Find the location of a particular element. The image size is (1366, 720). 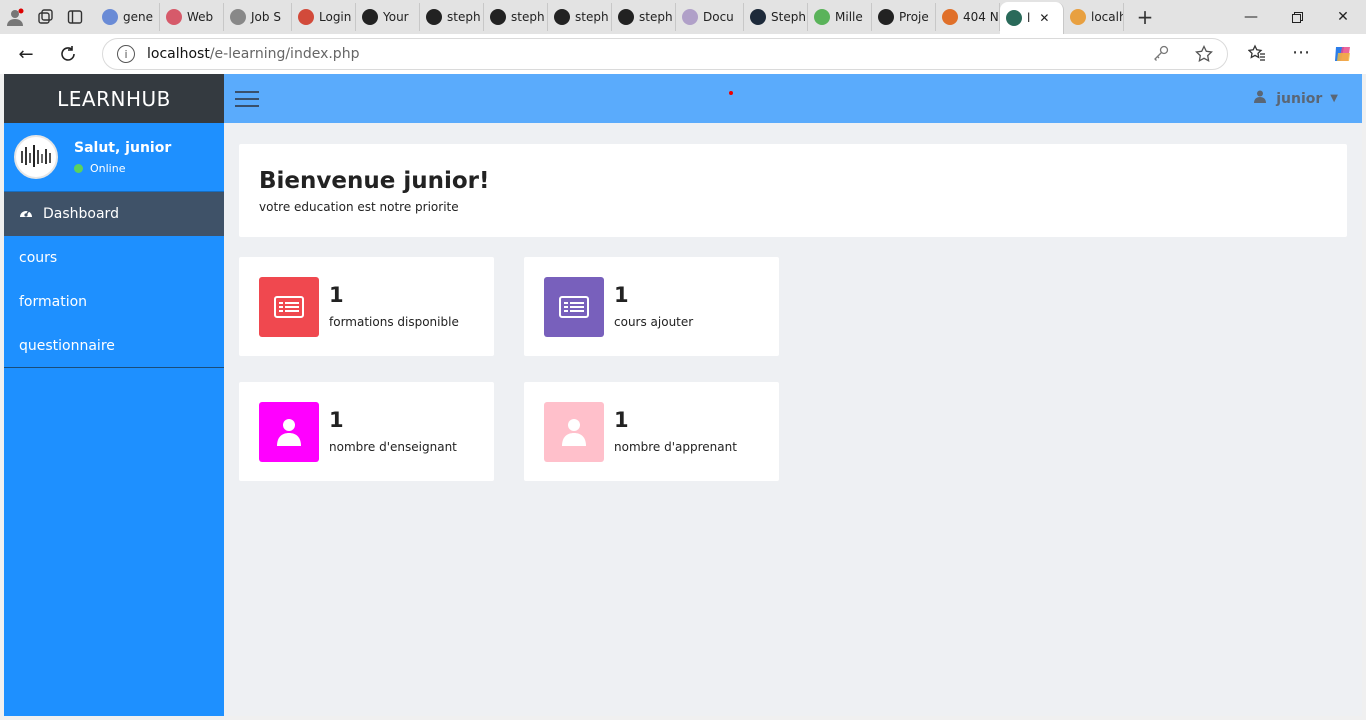

back-icon: ← is located at coordinates (26, 54).